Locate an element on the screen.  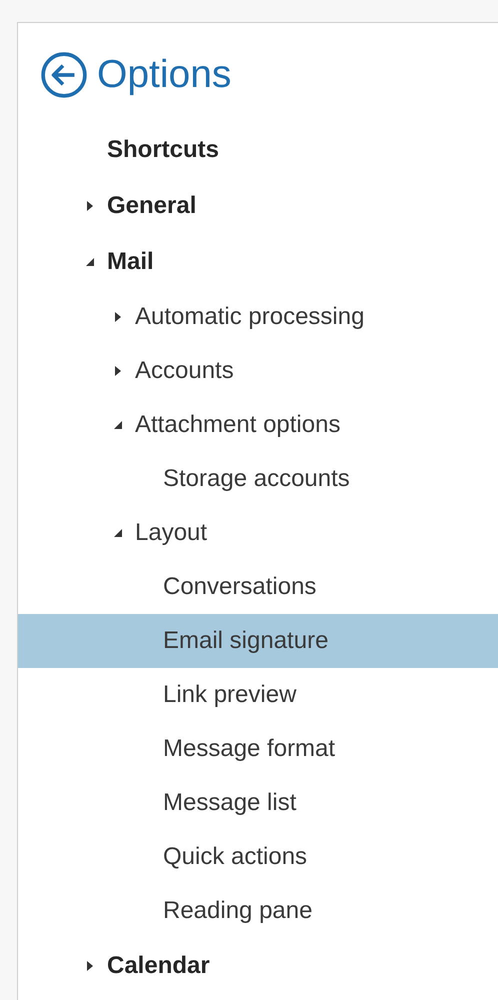
tree-item: Accounts is located at coordinates (258, 371).